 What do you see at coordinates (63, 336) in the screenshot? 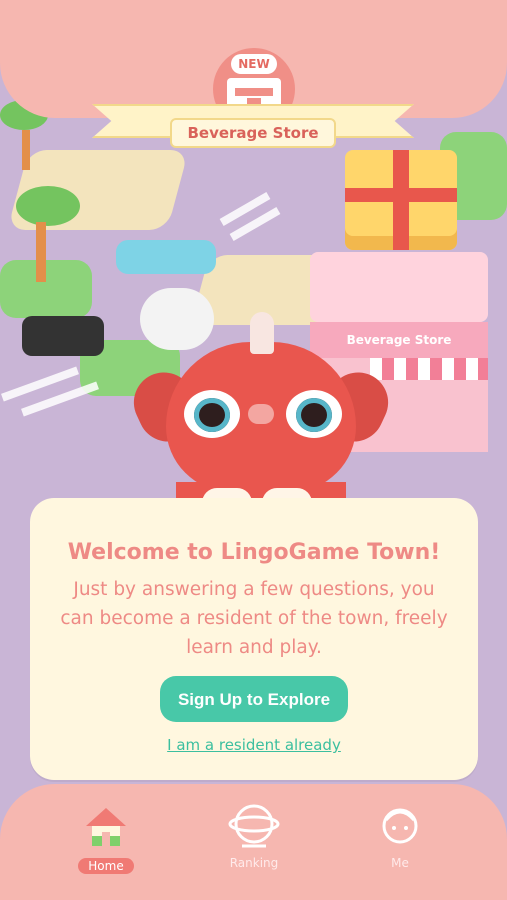
I see `police-car` at bounding box center [63, 336].